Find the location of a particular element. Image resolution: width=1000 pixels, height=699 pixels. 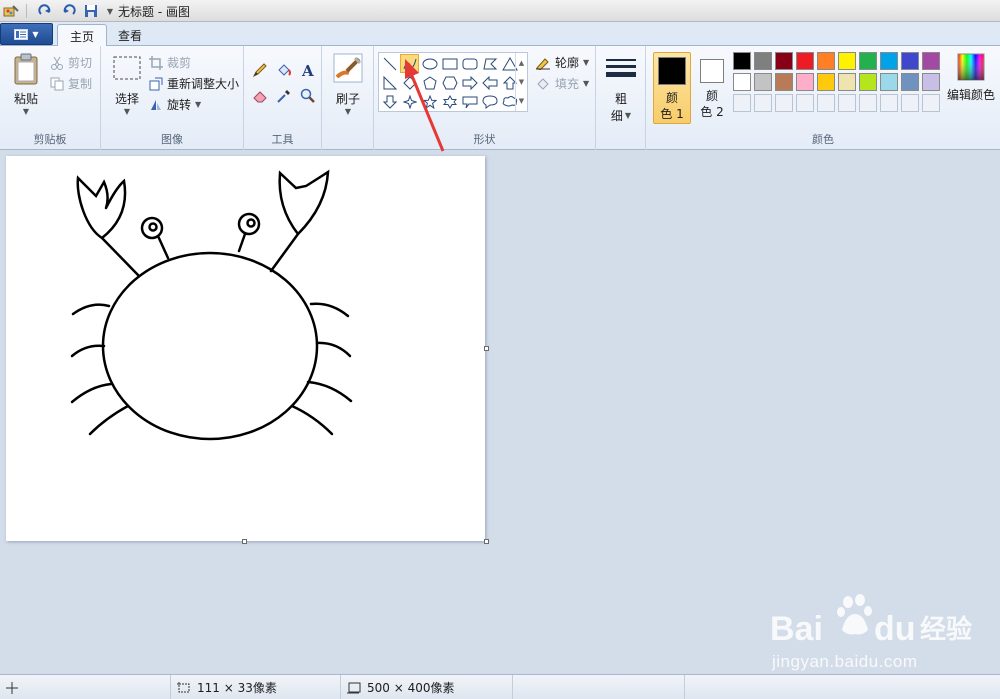

crop-button: 裁剪 is located at coordinates (170, 62).